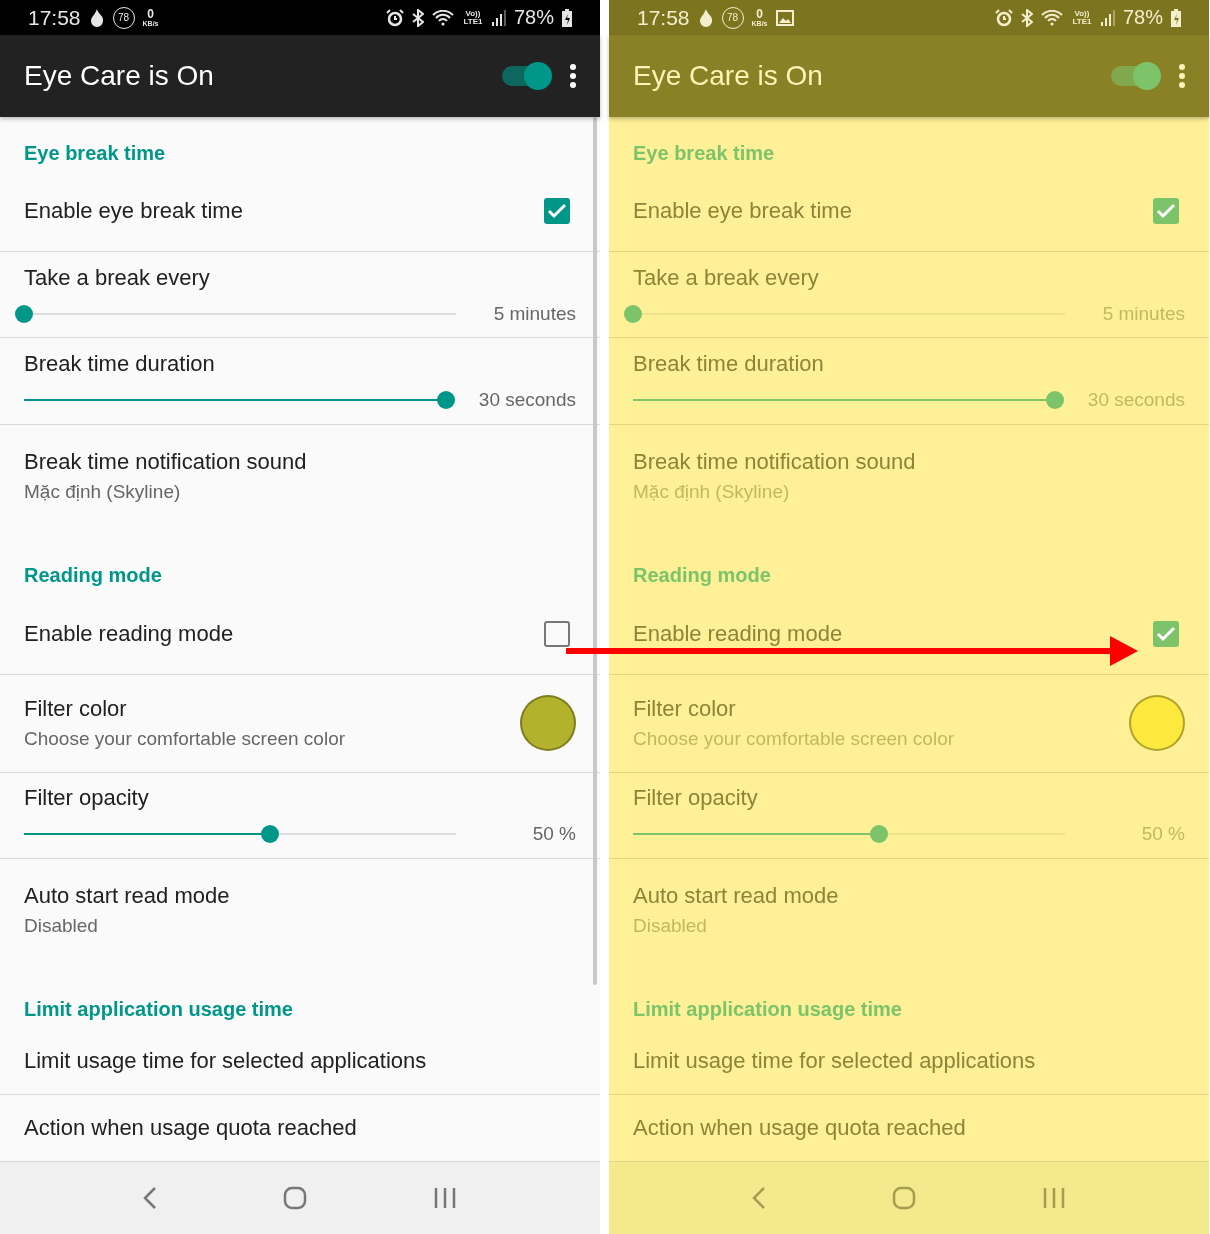  Describe the element at coordinates (784, 17) in the screenshot. I see `image-icon` at that location.